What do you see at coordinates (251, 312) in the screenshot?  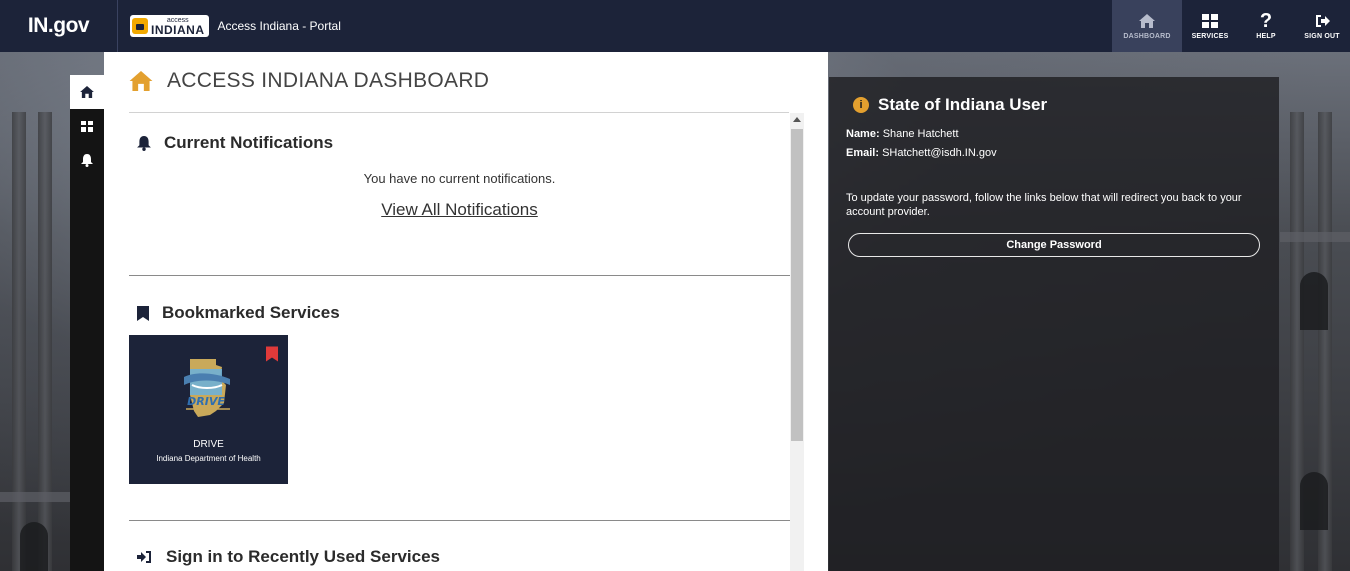 I see `bookmarks-heading: Bookmarked Services` at bounding box center [251, 312].